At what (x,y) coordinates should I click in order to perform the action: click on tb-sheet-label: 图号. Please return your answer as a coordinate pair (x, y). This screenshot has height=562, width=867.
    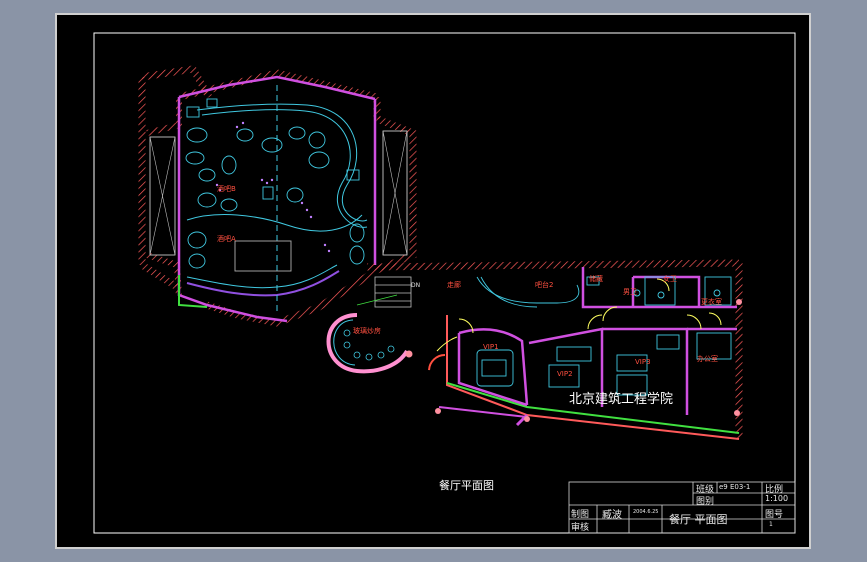
    Looking at the image, I should click on (774, 515).